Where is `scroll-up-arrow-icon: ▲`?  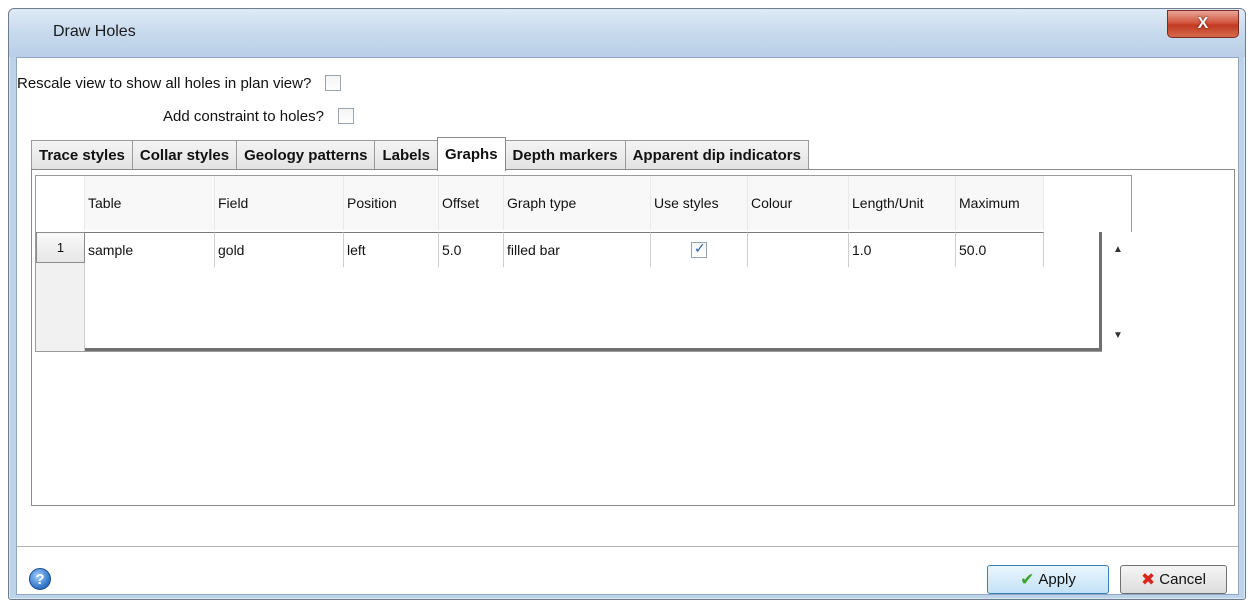 scroll-up-arrow-icon: ▲ is located at coordinates (1118, 249).